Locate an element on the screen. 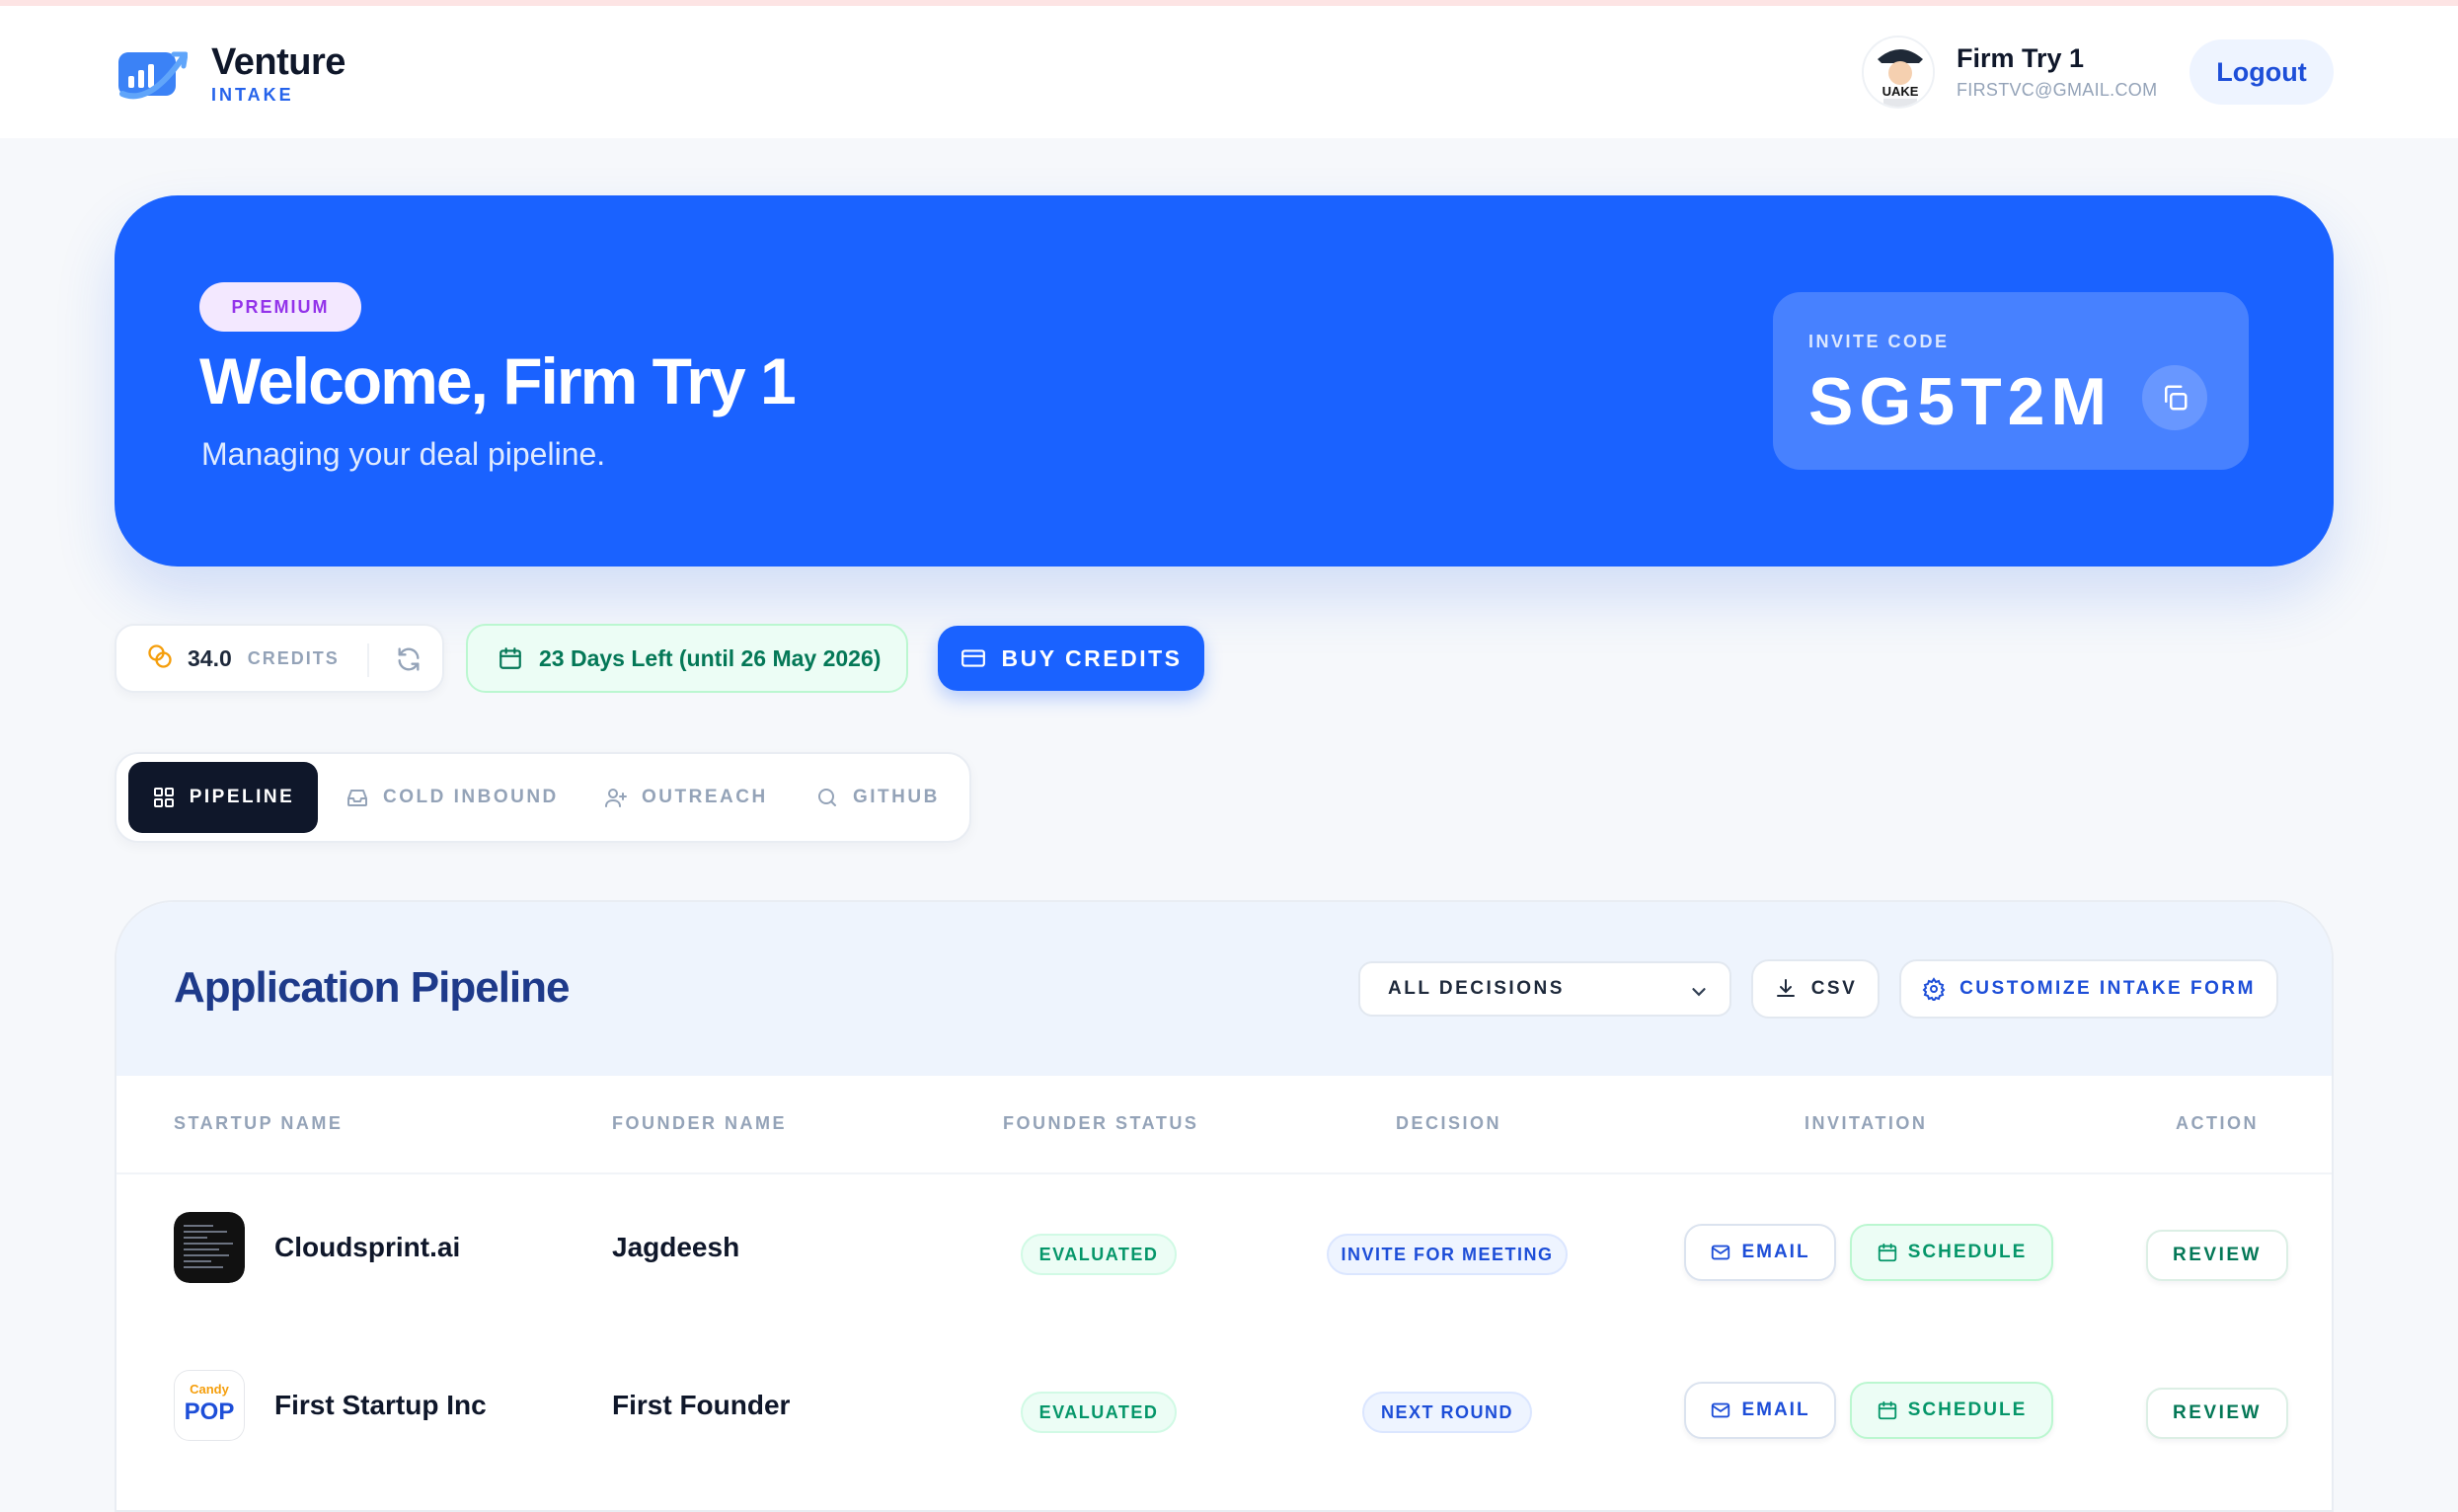  user-profile: UAKE Firm Try 1 FIRSTVC@GMAIL.COM is located at coordinates (2009, 72).